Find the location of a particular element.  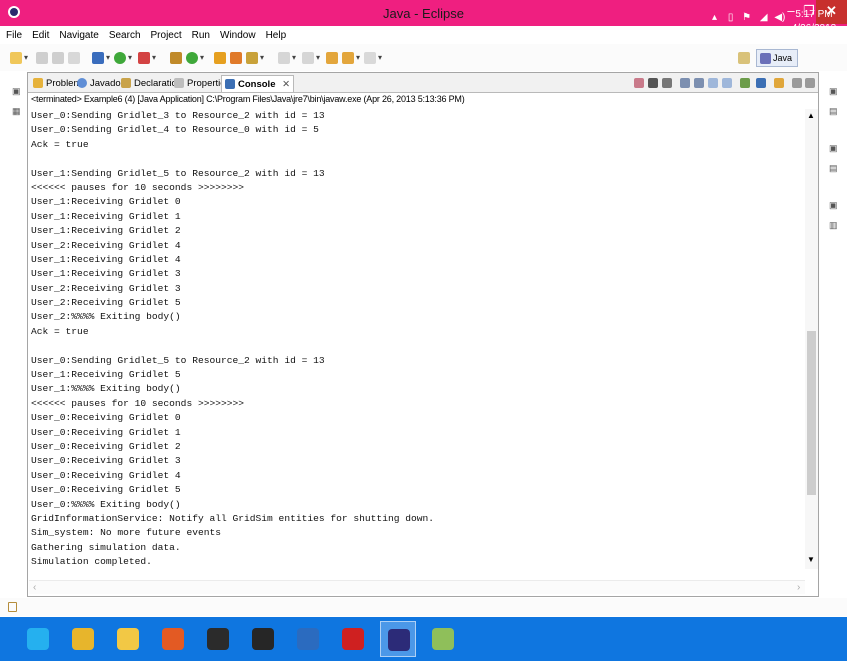

back-icon is located at coordinates (348, 58).